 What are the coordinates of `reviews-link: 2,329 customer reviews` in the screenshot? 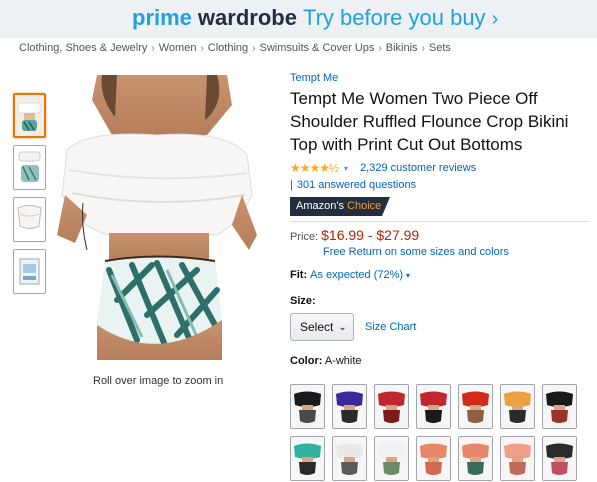 It's located at (418, 168).